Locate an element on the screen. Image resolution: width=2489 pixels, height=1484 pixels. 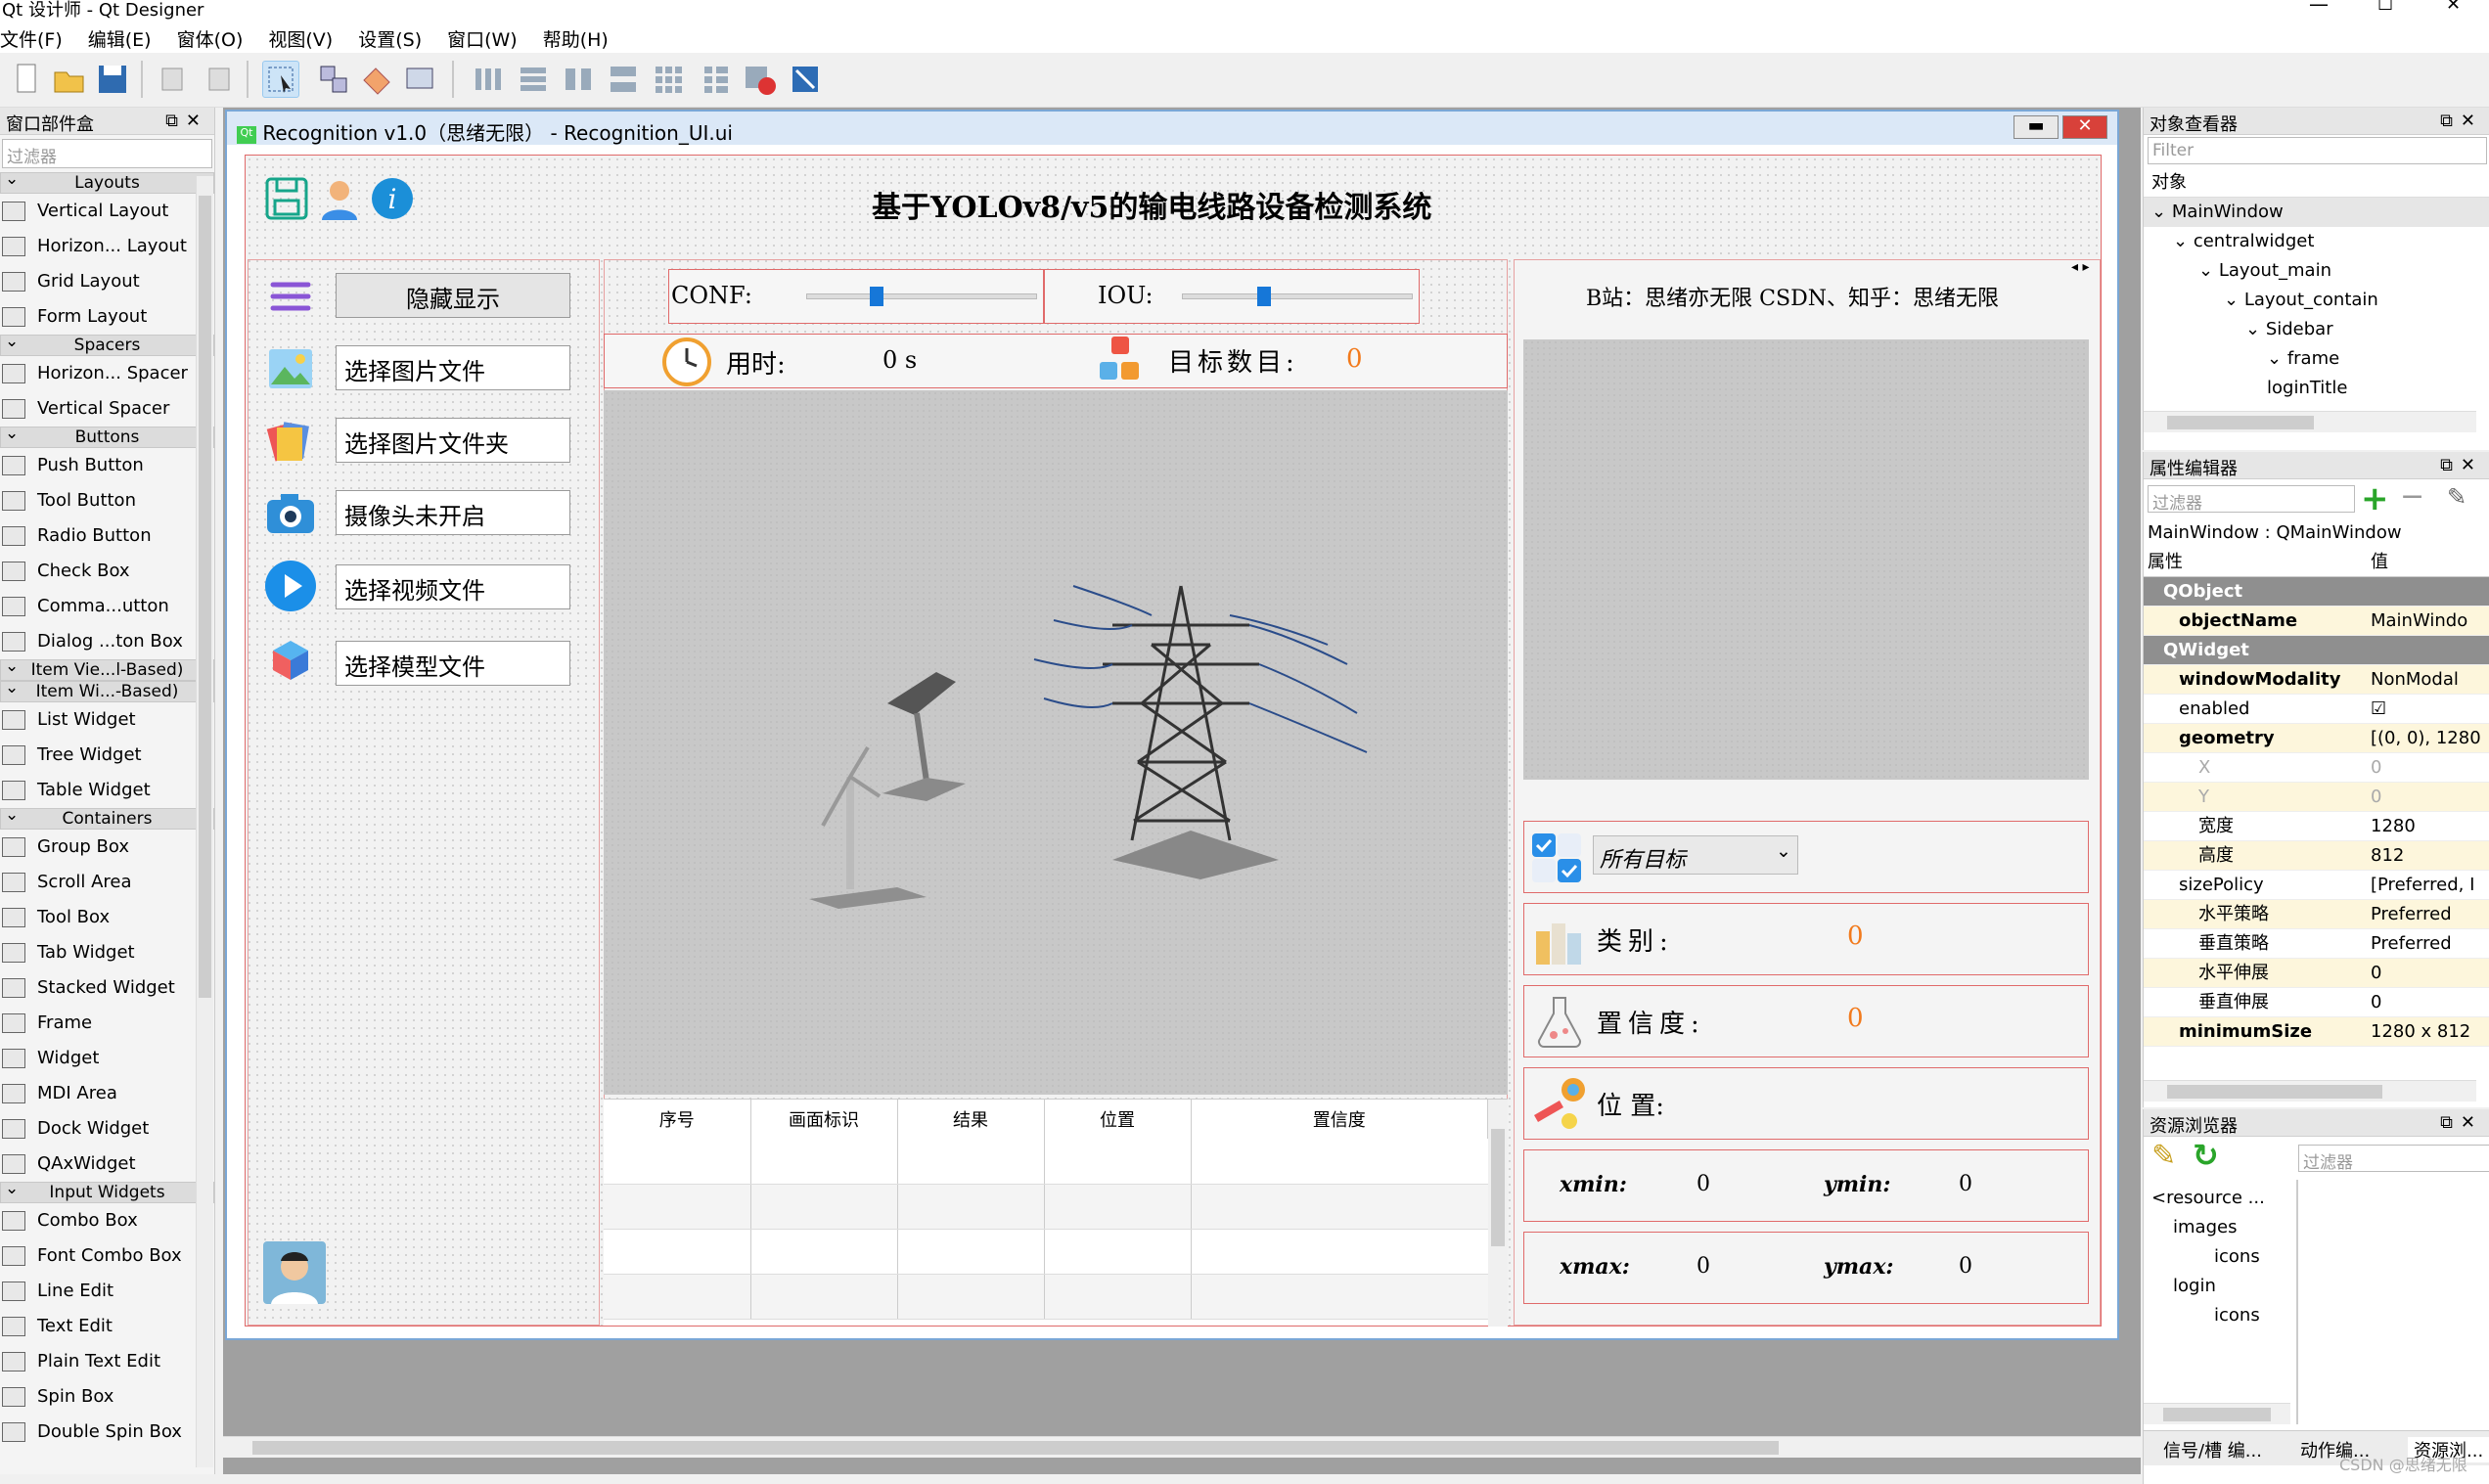
menu-form: 窗体(O) is located at coordinates (210, 37).